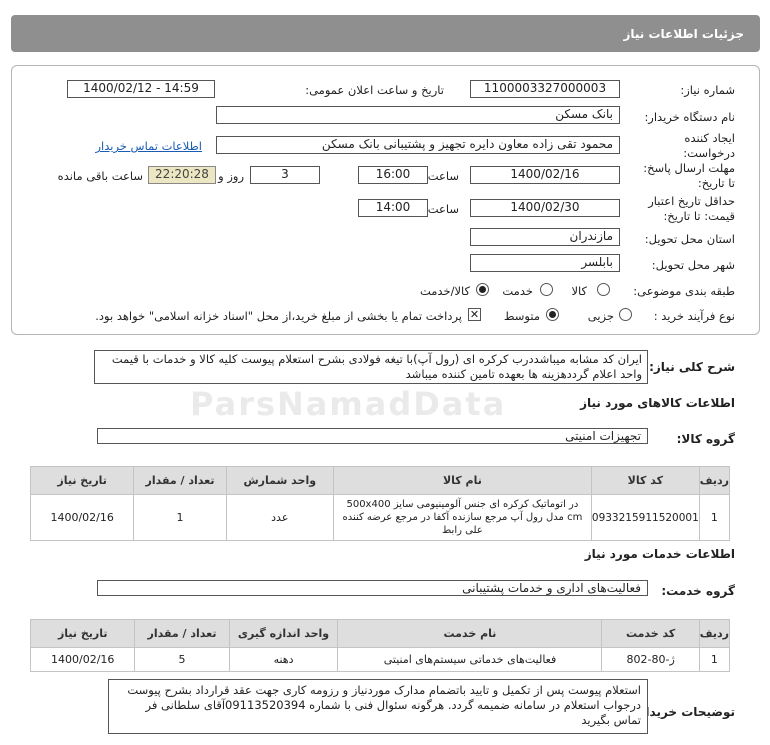 The image size is (770, 745). Describe the element at coordinates (694, 316) in the screenshot. I see `process-label: نوع فرآیند خرید :` at that location.